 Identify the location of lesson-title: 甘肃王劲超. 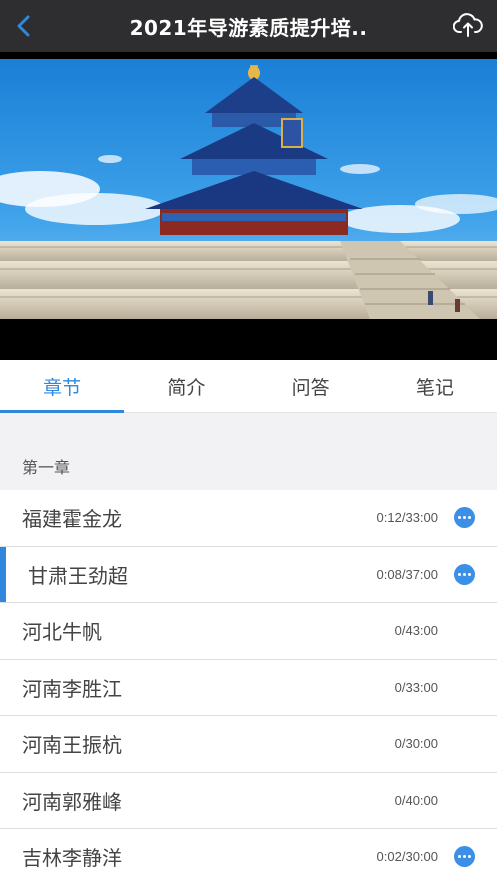
(78, 575).